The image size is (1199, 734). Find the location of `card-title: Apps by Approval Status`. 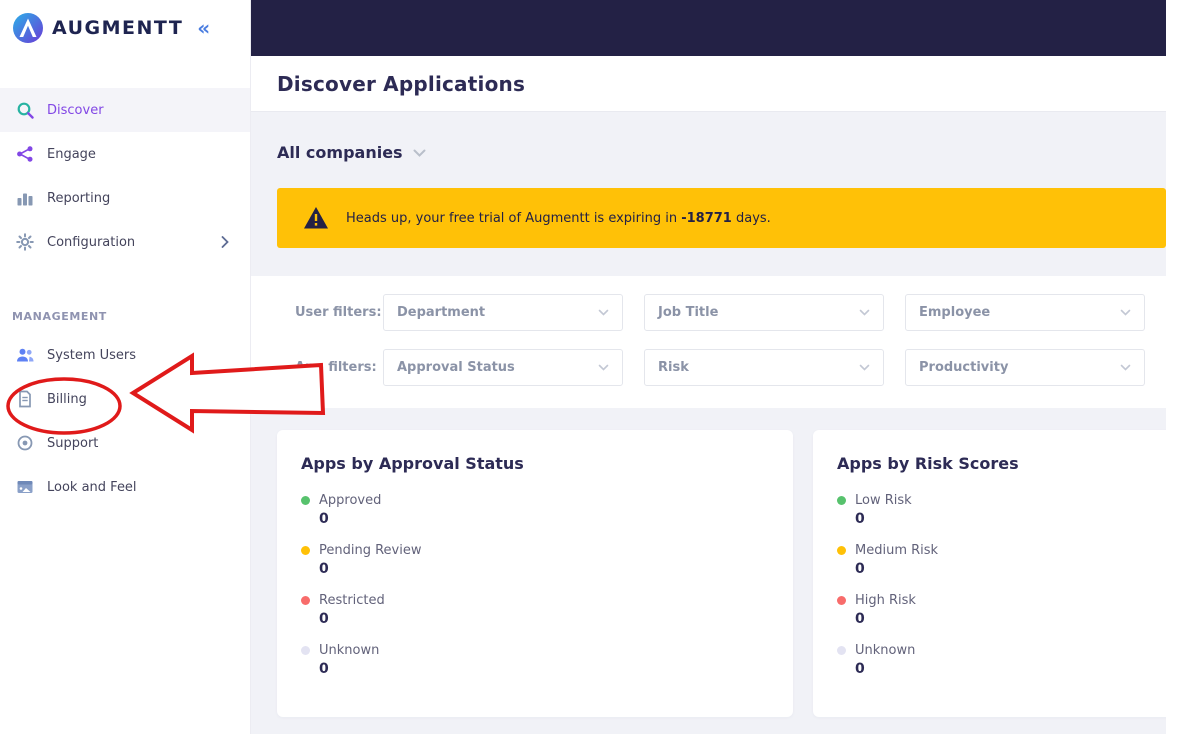

card-title: Apps by Approval Status is located at coordinates (412, 463).